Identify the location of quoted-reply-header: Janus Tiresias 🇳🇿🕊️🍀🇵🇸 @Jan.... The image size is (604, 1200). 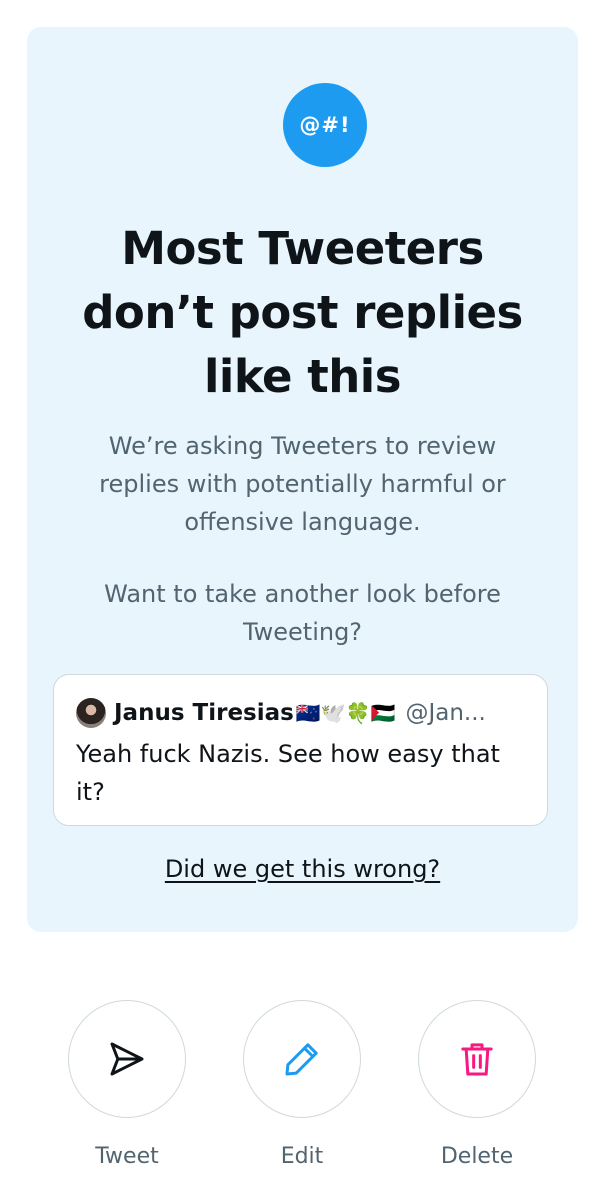
(302, 713).